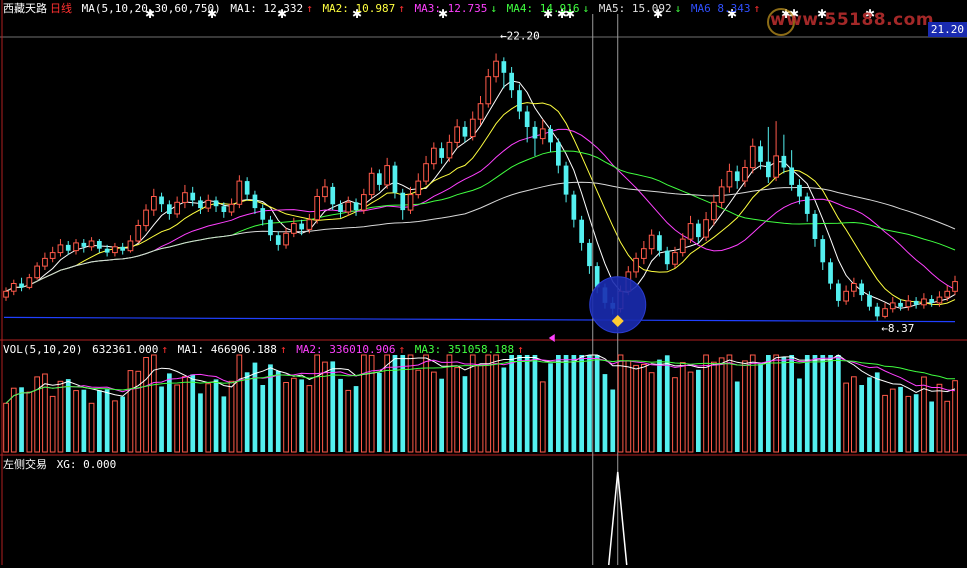 This screenshot has height=568, width=967. Describe the element at coordinates (464, 349) in the screenshot. I see `vol-ma3: MA3: 351058.188` at that location.